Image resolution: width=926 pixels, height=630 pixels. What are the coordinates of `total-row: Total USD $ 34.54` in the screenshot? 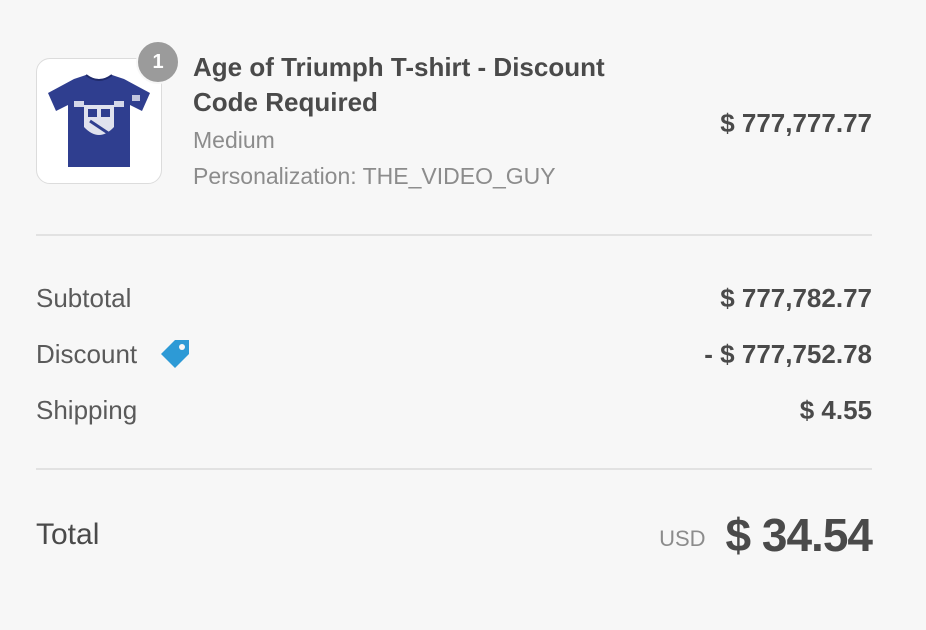 It's located at (454, 535).